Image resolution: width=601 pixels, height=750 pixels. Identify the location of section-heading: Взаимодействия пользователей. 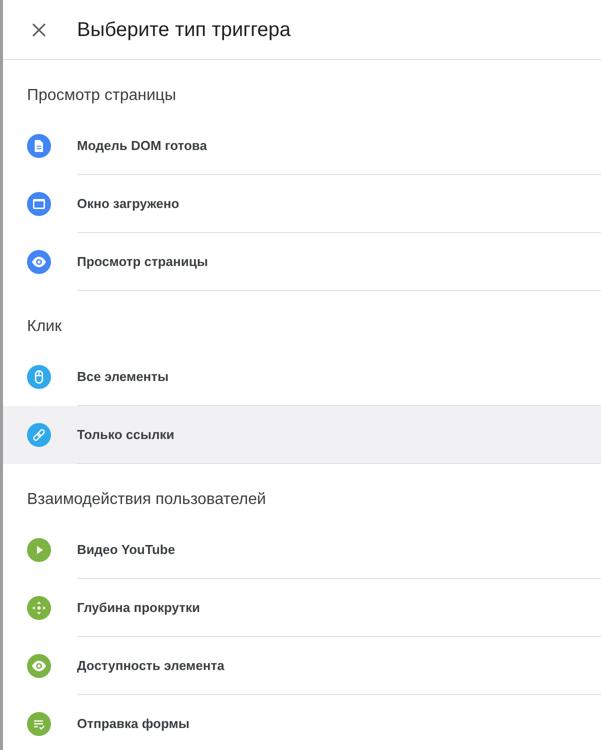
(146, 500).